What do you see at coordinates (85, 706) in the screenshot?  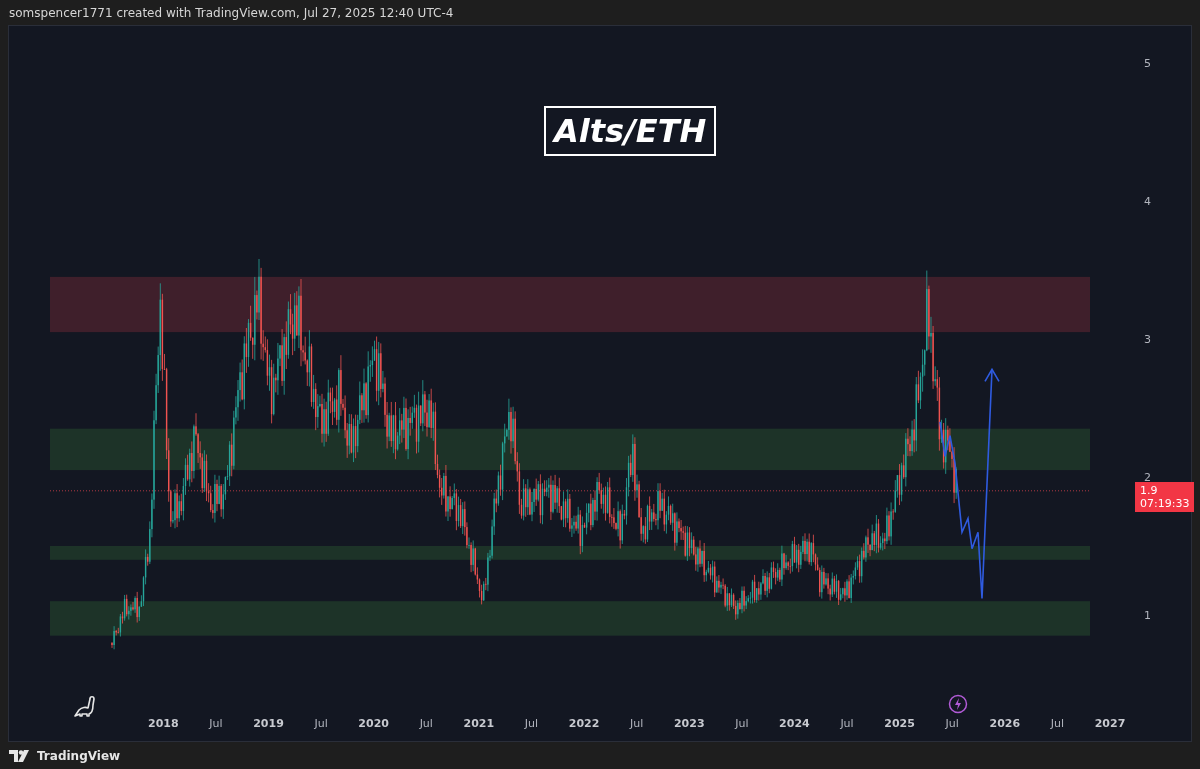 I see `dinosaur-icon` at bounding box center [85, 706].